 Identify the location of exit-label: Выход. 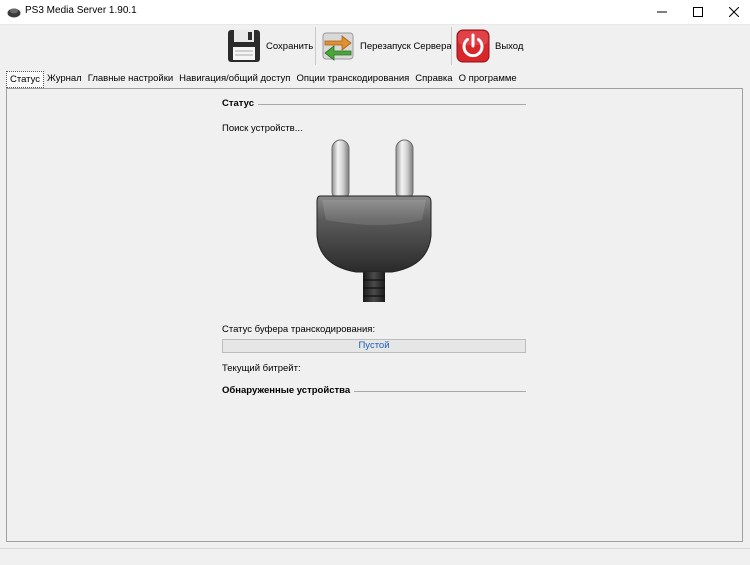
(509, 46).